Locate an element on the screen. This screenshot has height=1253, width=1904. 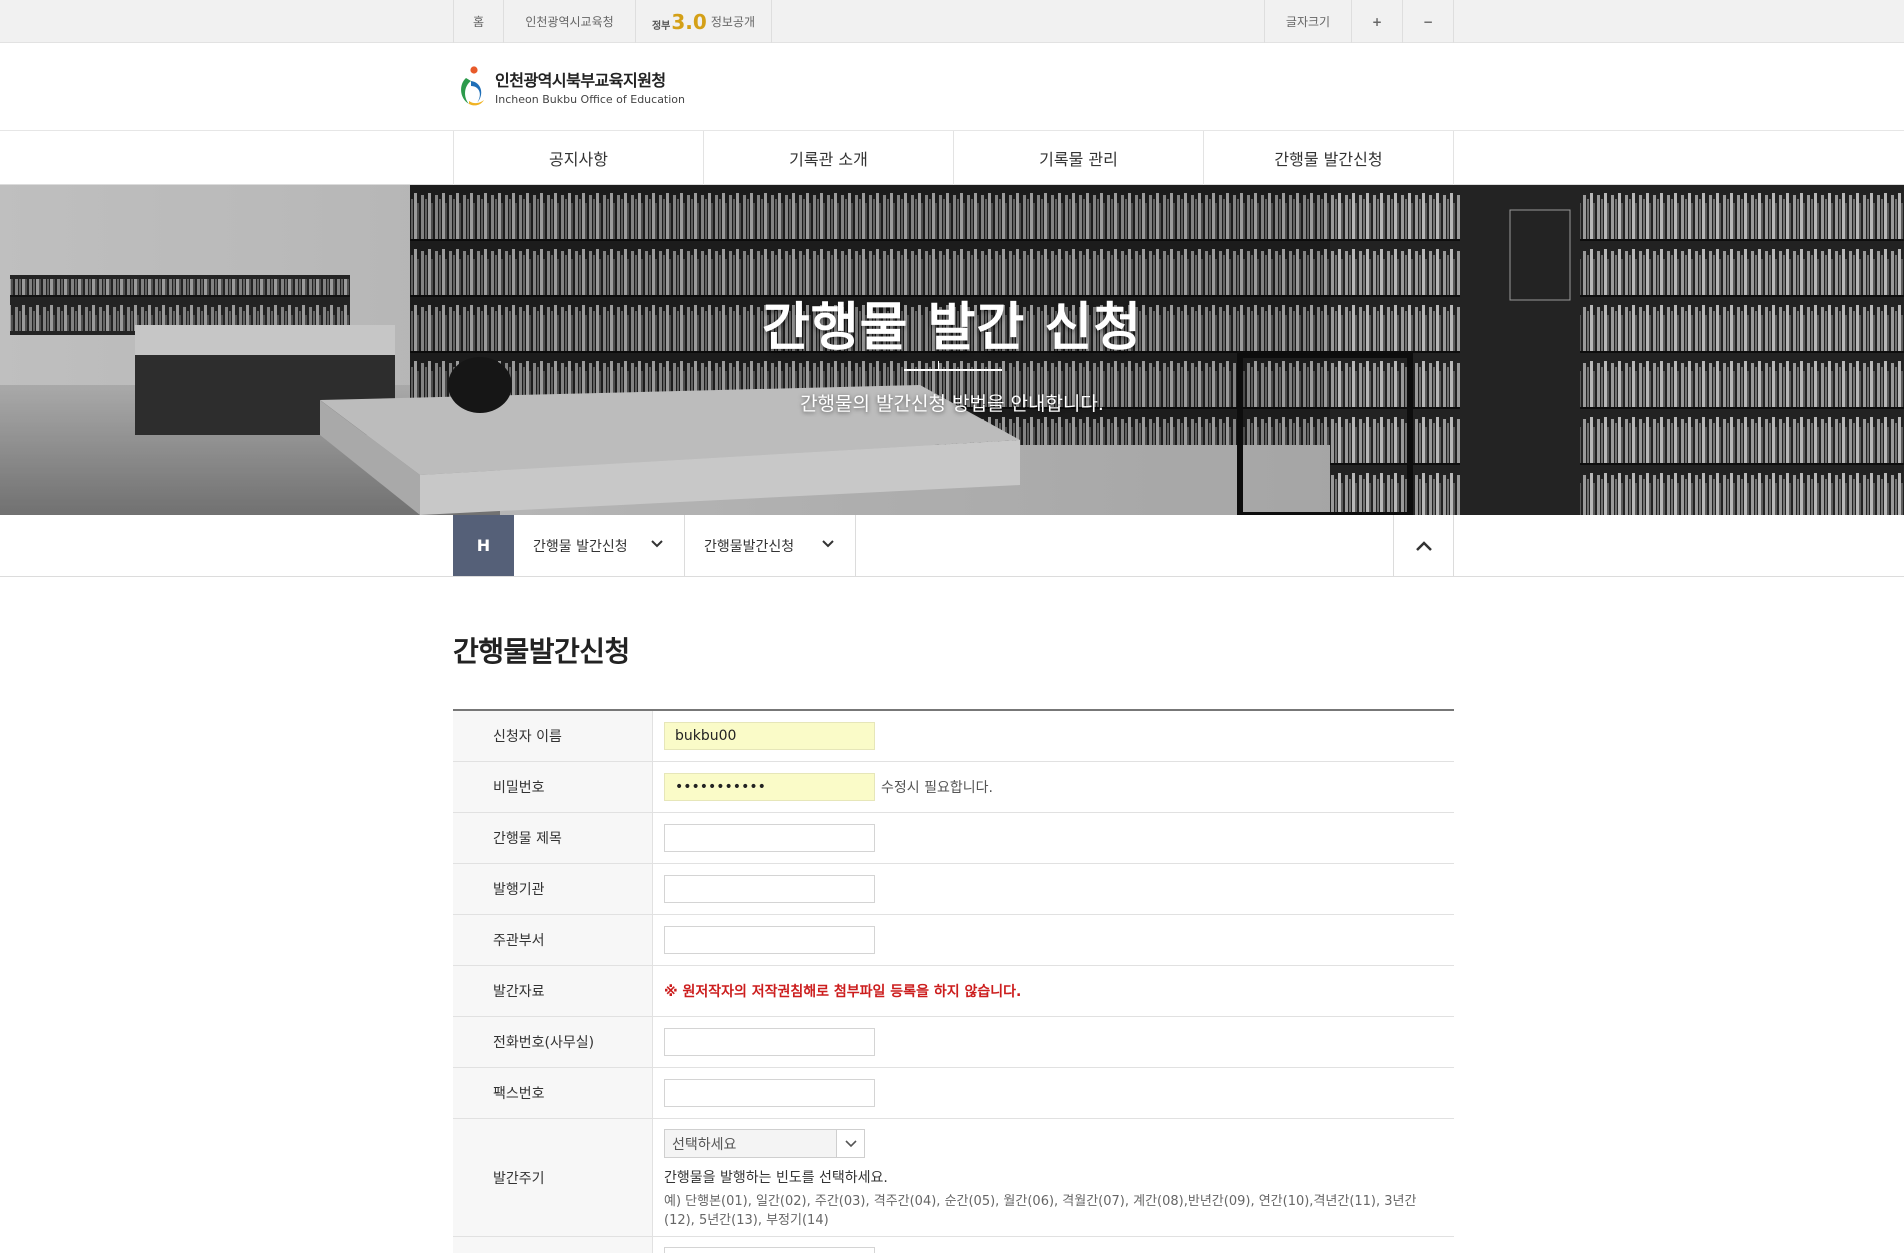
home-link: 홈 is located at coordinates (478, 21).